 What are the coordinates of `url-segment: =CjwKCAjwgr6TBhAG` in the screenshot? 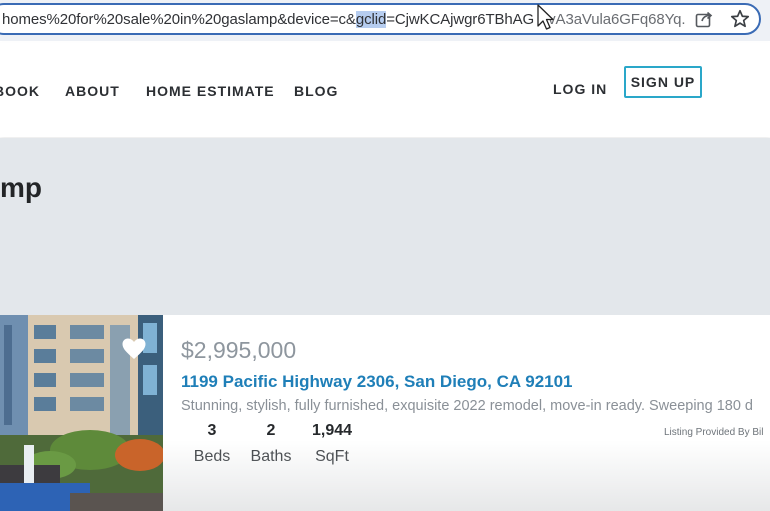 It's located at (460, 19).